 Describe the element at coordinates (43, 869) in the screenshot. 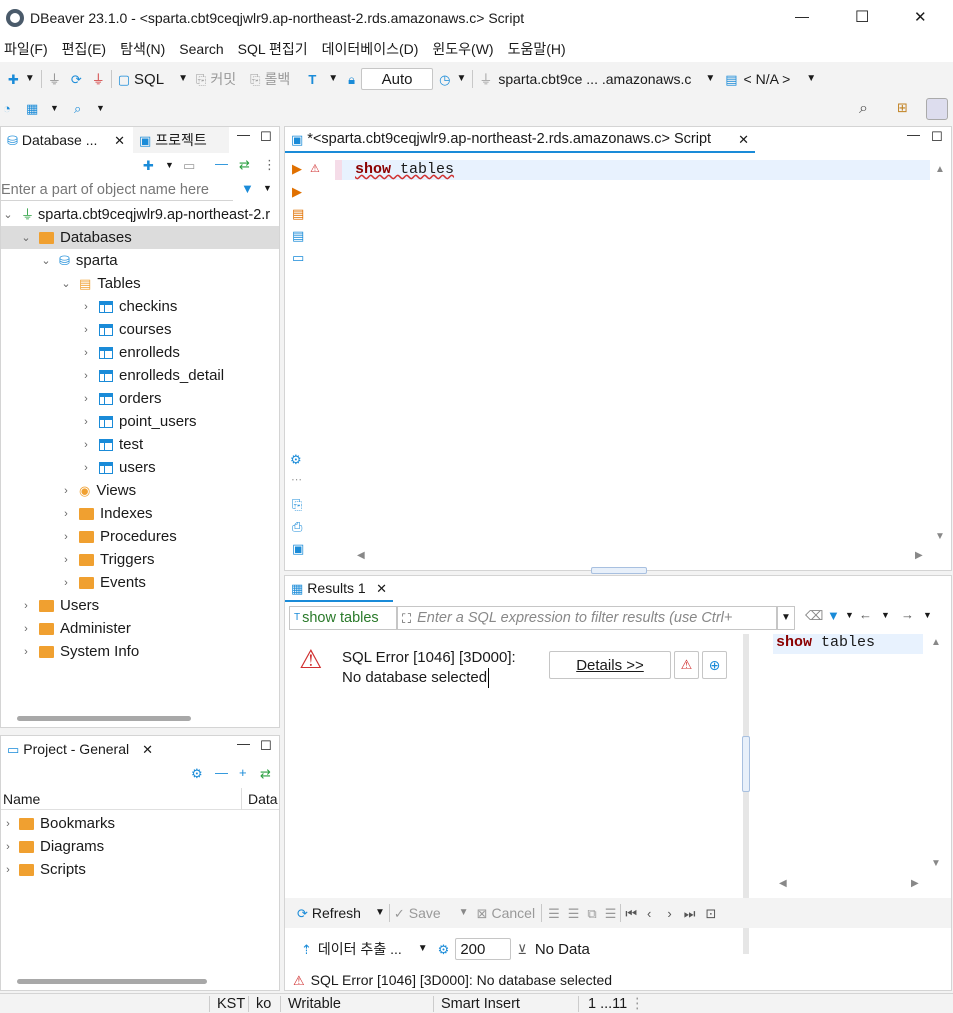

I see `project-item-scripts: › Scripts` at that location.